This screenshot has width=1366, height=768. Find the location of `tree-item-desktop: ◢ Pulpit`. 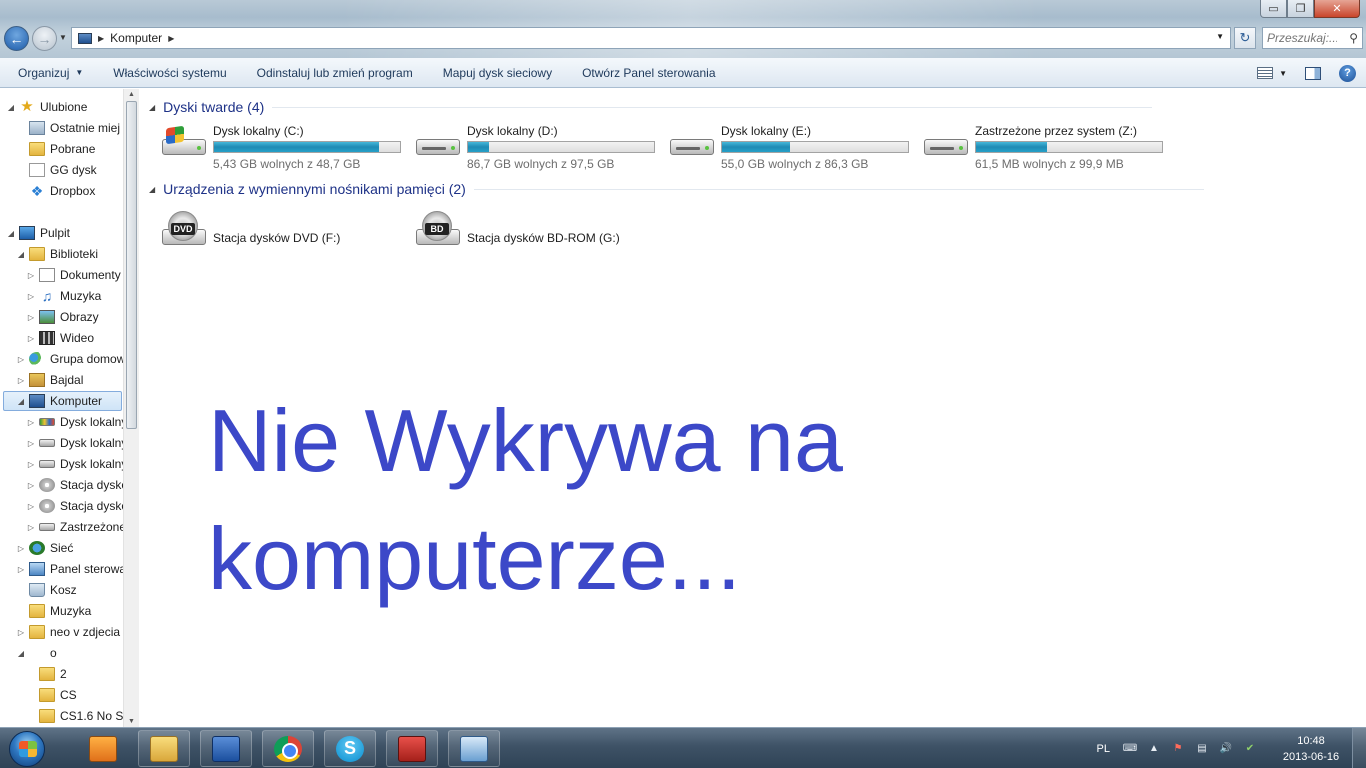

tree-item-desktop: ◢ Pulpit is located at coordinates (38, 233).